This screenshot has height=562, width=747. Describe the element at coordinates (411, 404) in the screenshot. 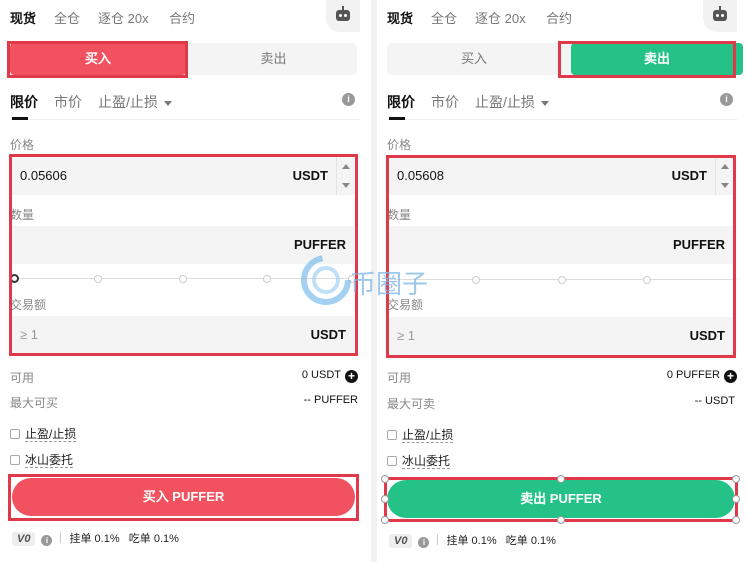

I see `max-label: 最大可卖` at that location.